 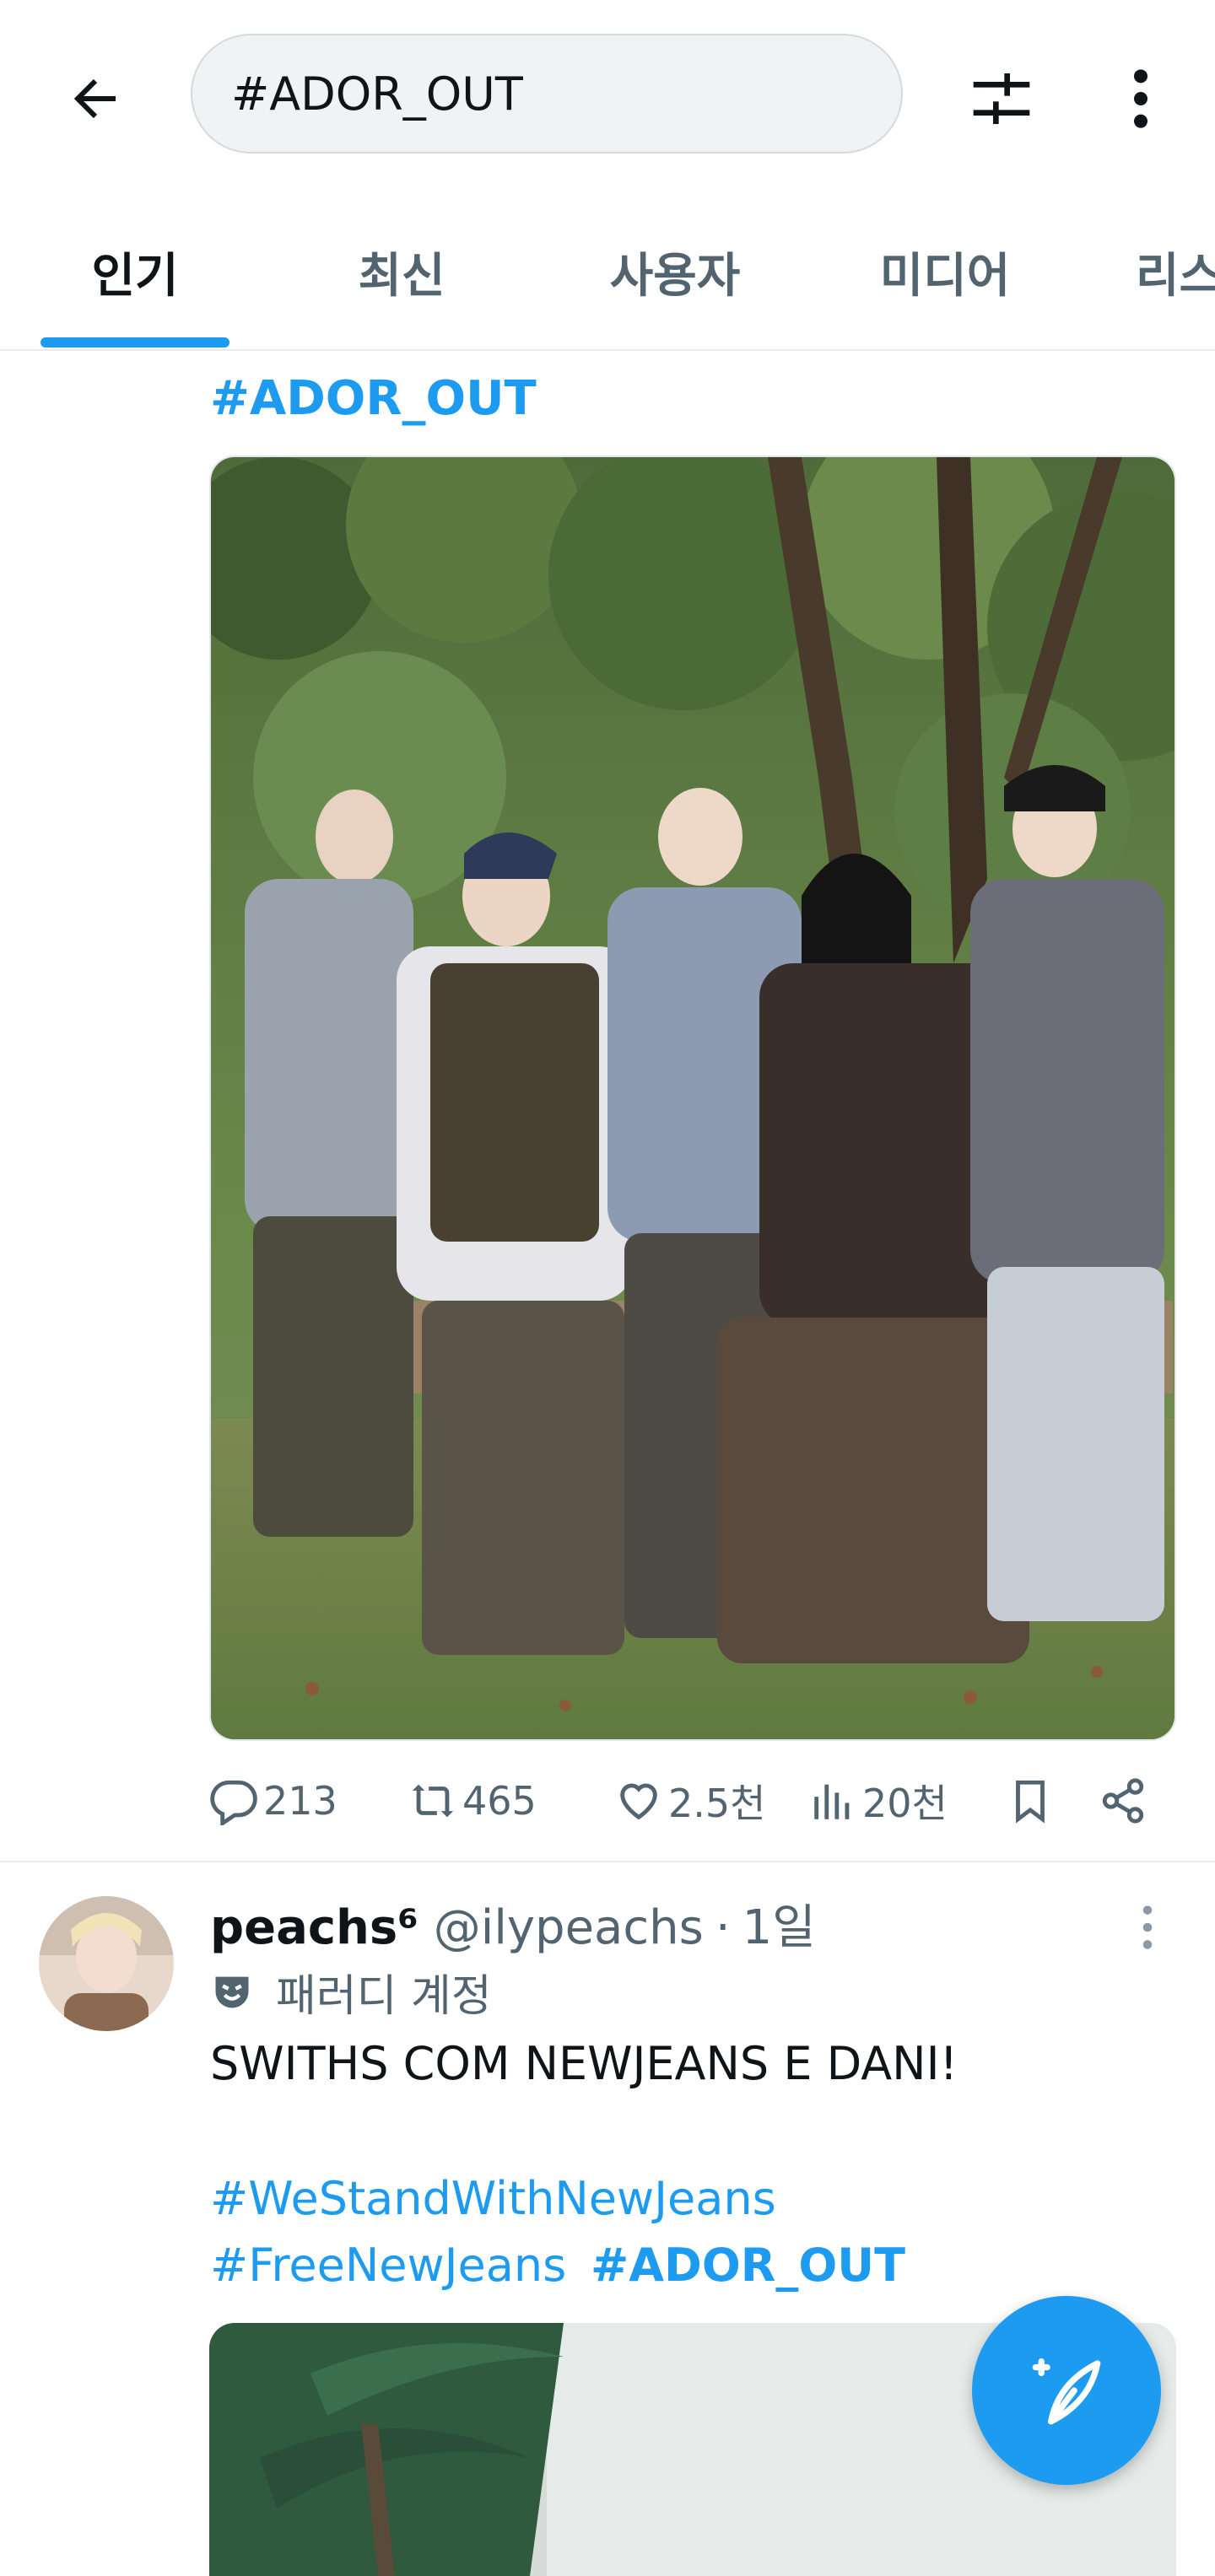 I want to click on hashtag-link: #ADOR_OUT, so click(x=748, y=2265).